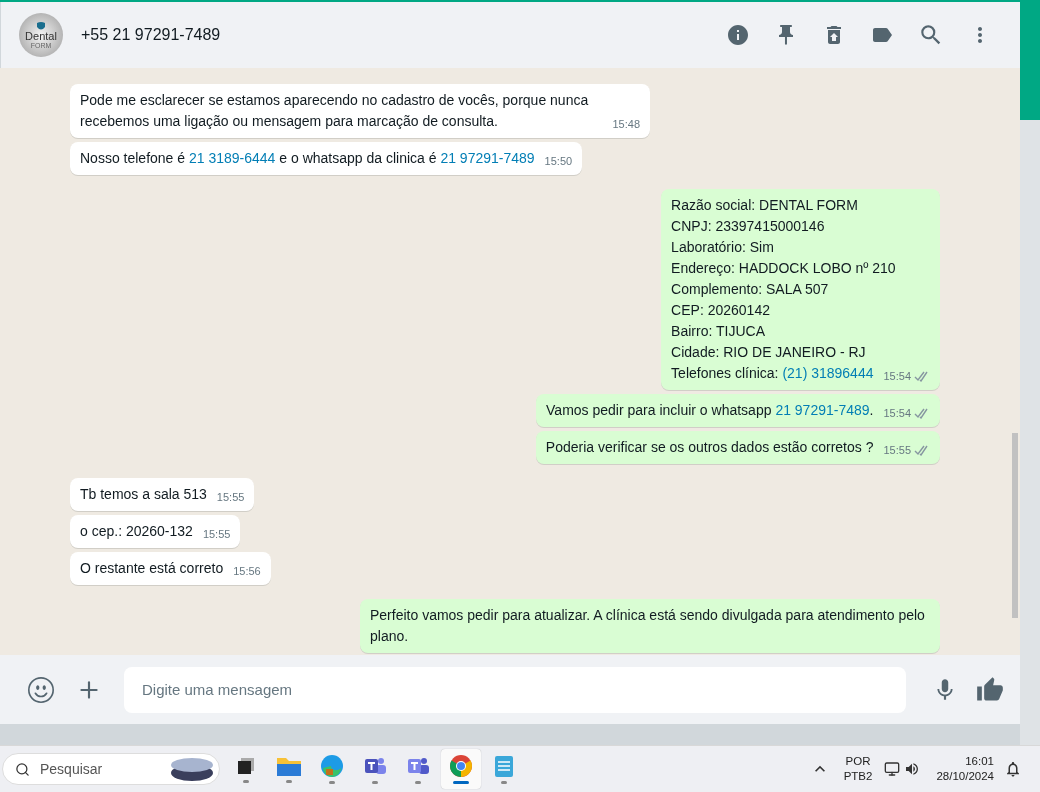 Image resolution: width=1040 pixels, height=792 pixels. I want to click on clock-date: 28/10/2024, so click(965, 776).